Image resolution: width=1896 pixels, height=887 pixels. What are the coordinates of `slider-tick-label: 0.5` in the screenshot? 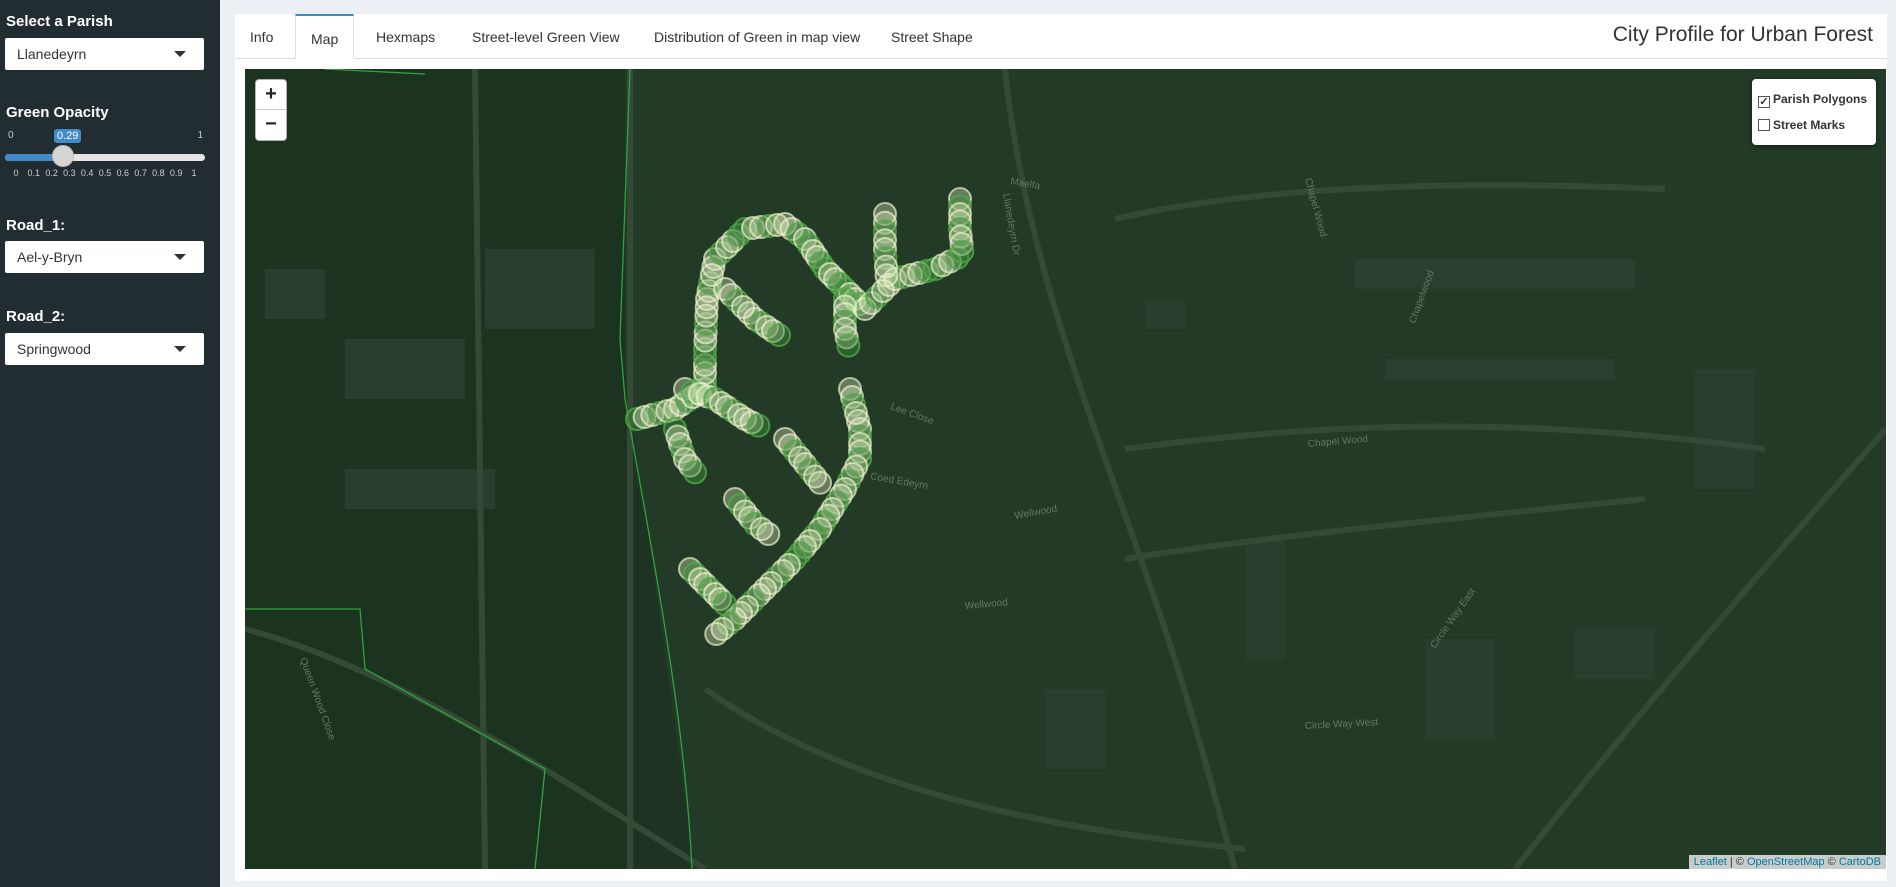 It's located at (105, 173).